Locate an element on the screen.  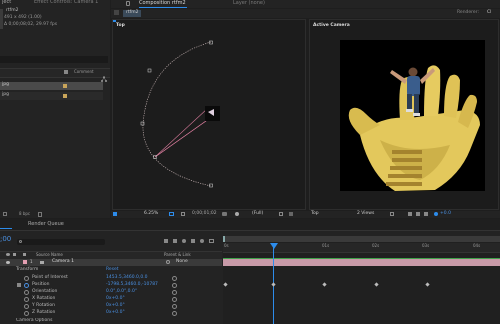
magnification-select is located at coordinates (130, 212).